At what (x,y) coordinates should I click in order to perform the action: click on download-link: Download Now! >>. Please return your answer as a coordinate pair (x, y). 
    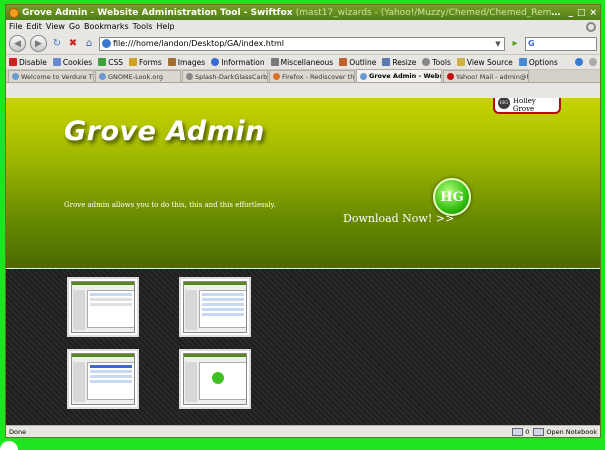
    Looking at the image, I should click on (398, 218).